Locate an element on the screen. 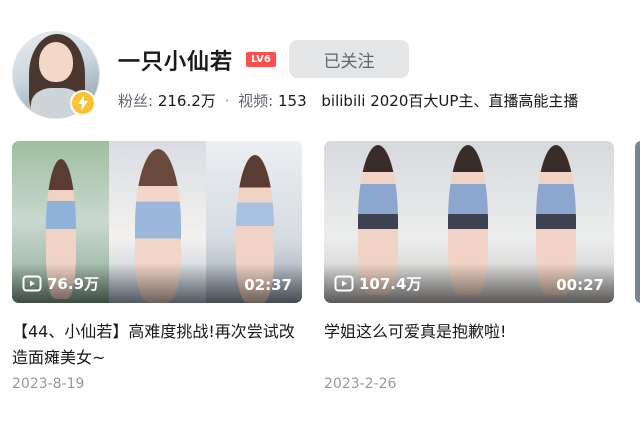 The image size is (640, 421). verified-lightning-icon is located at coordinates (83, 103).